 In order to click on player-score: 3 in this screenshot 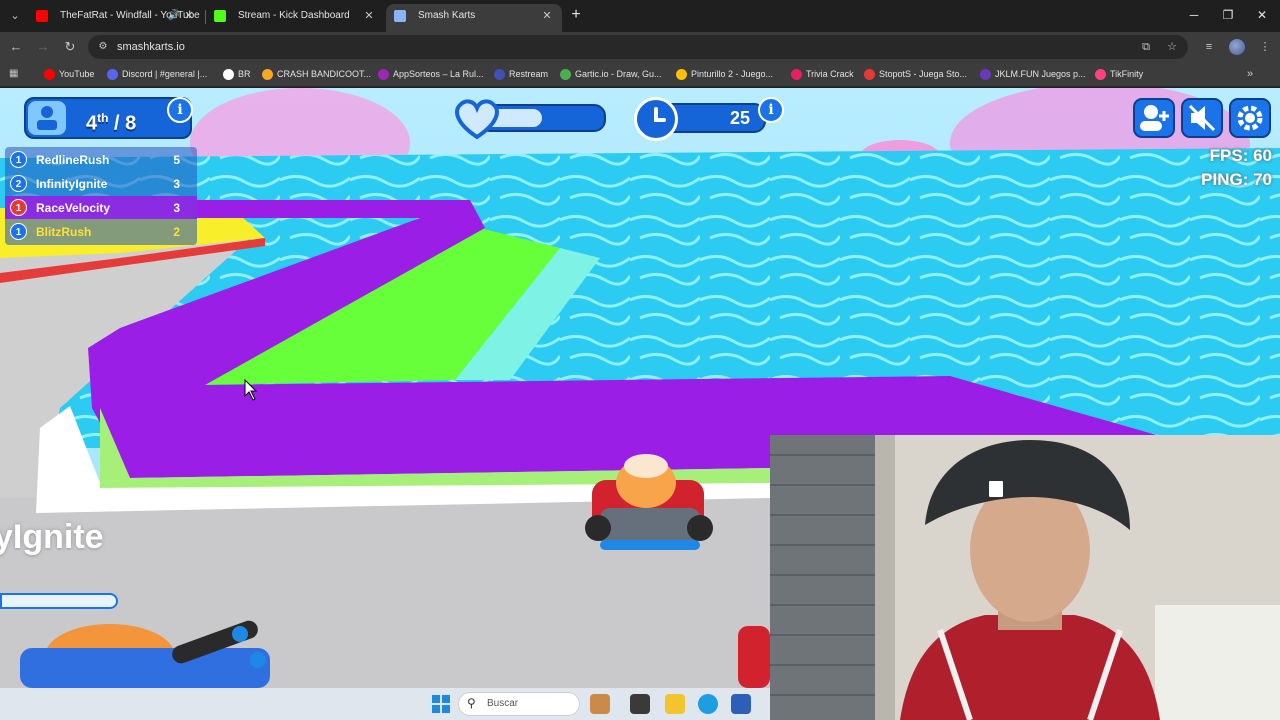, I will do `click(176, 184)`.